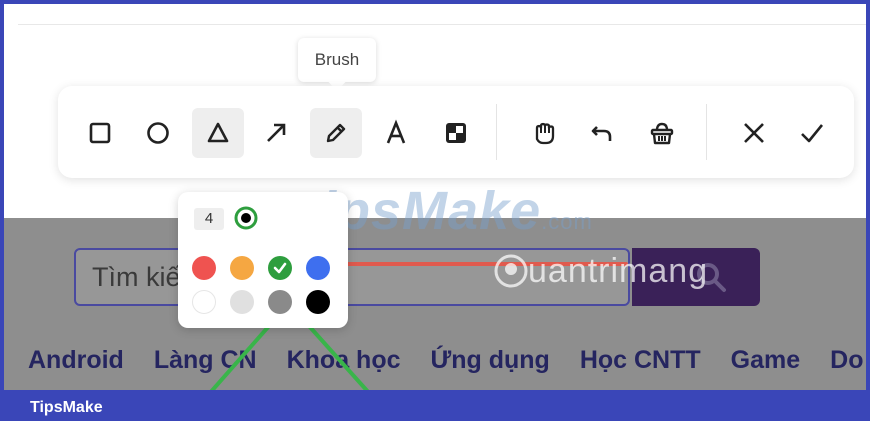 Image resolution: width=870 pixels, height=421 pixels. I want to click on color-swatch-red, so click(204, 268).